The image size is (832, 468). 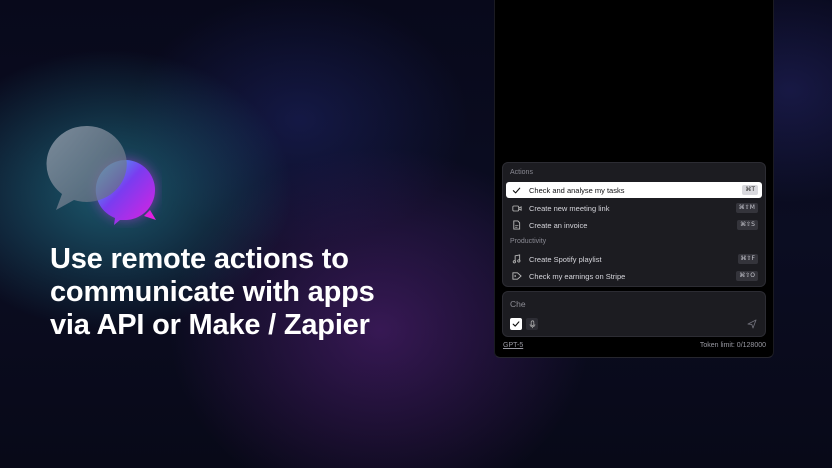 What do you see at coordinates (528, 241) in the screenshot?
I see `section-label-productivity: Productivity` at bounding box center [528, 241].